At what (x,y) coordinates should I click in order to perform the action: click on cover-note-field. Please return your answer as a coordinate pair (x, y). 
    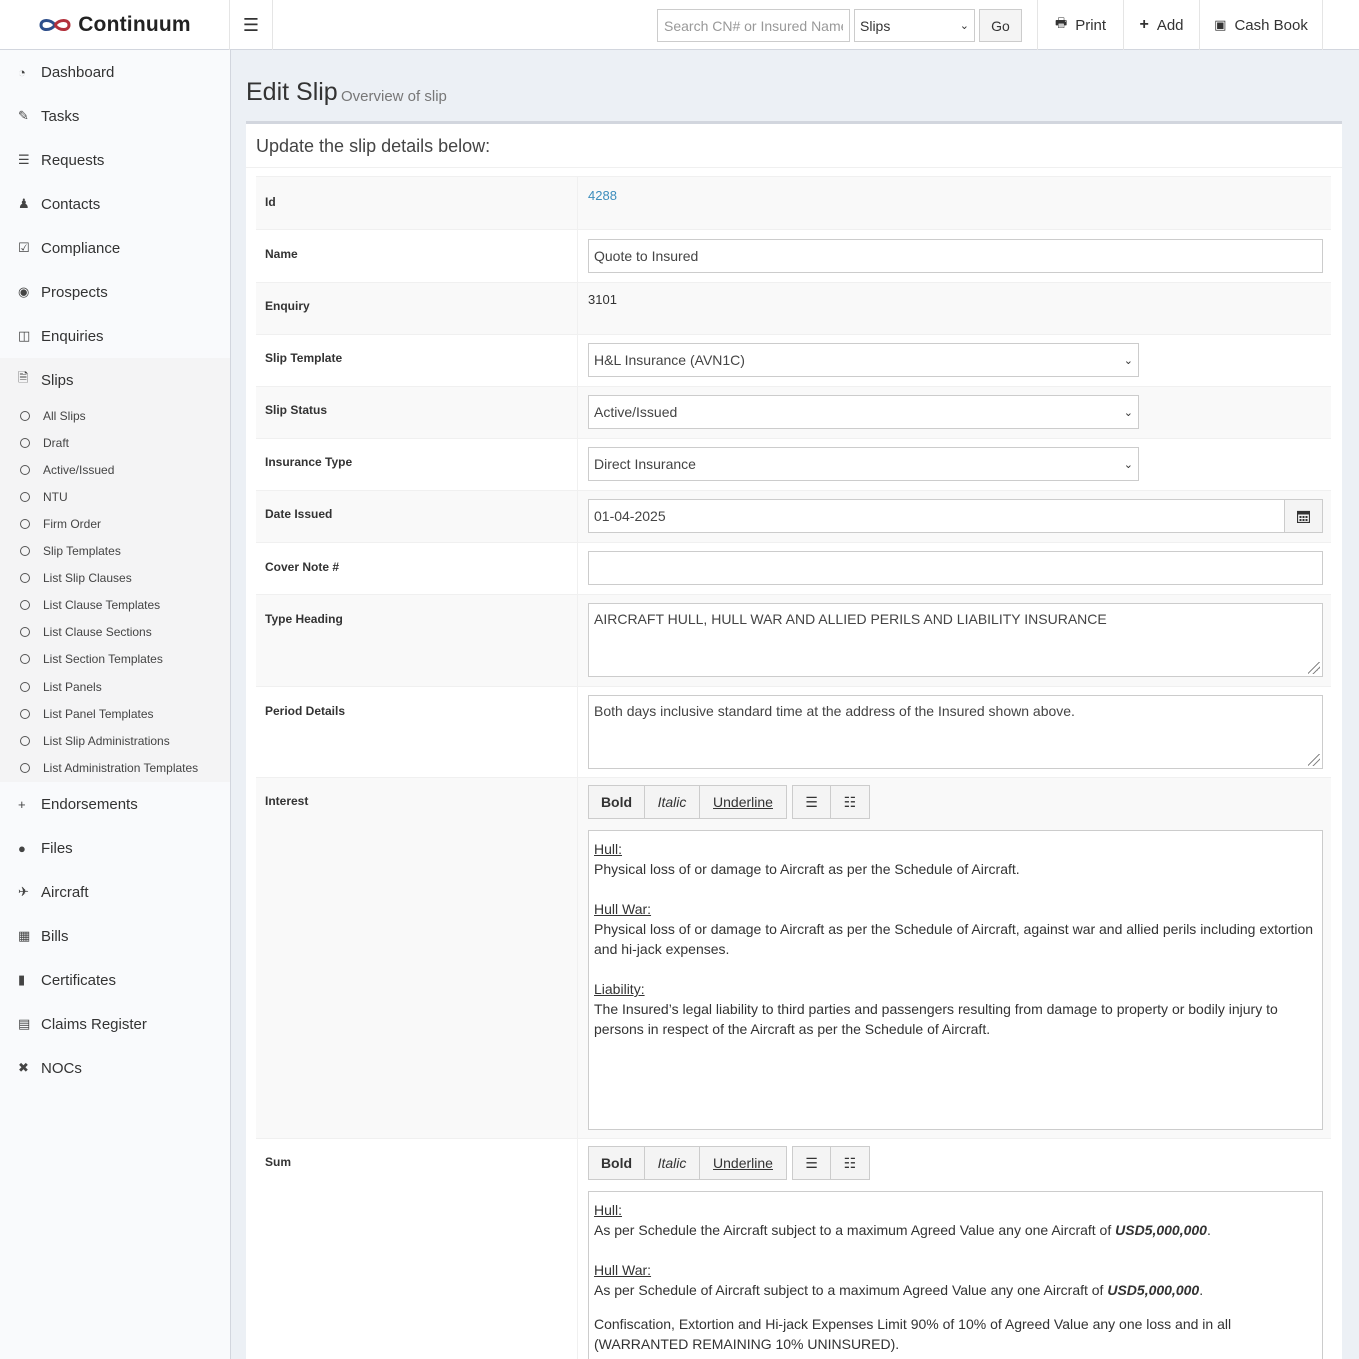
    Looking at the image, I should click on (955, 568).